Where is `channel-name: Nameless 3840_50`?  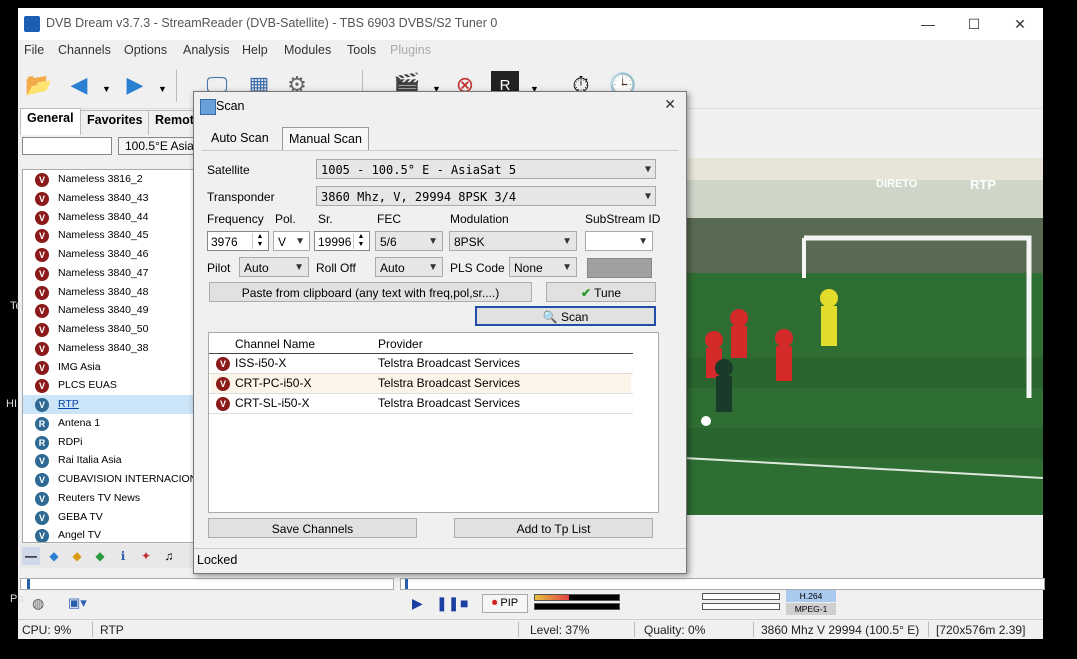 channel-name: Nameless 3840_50 is located at coordinates (103, 329).